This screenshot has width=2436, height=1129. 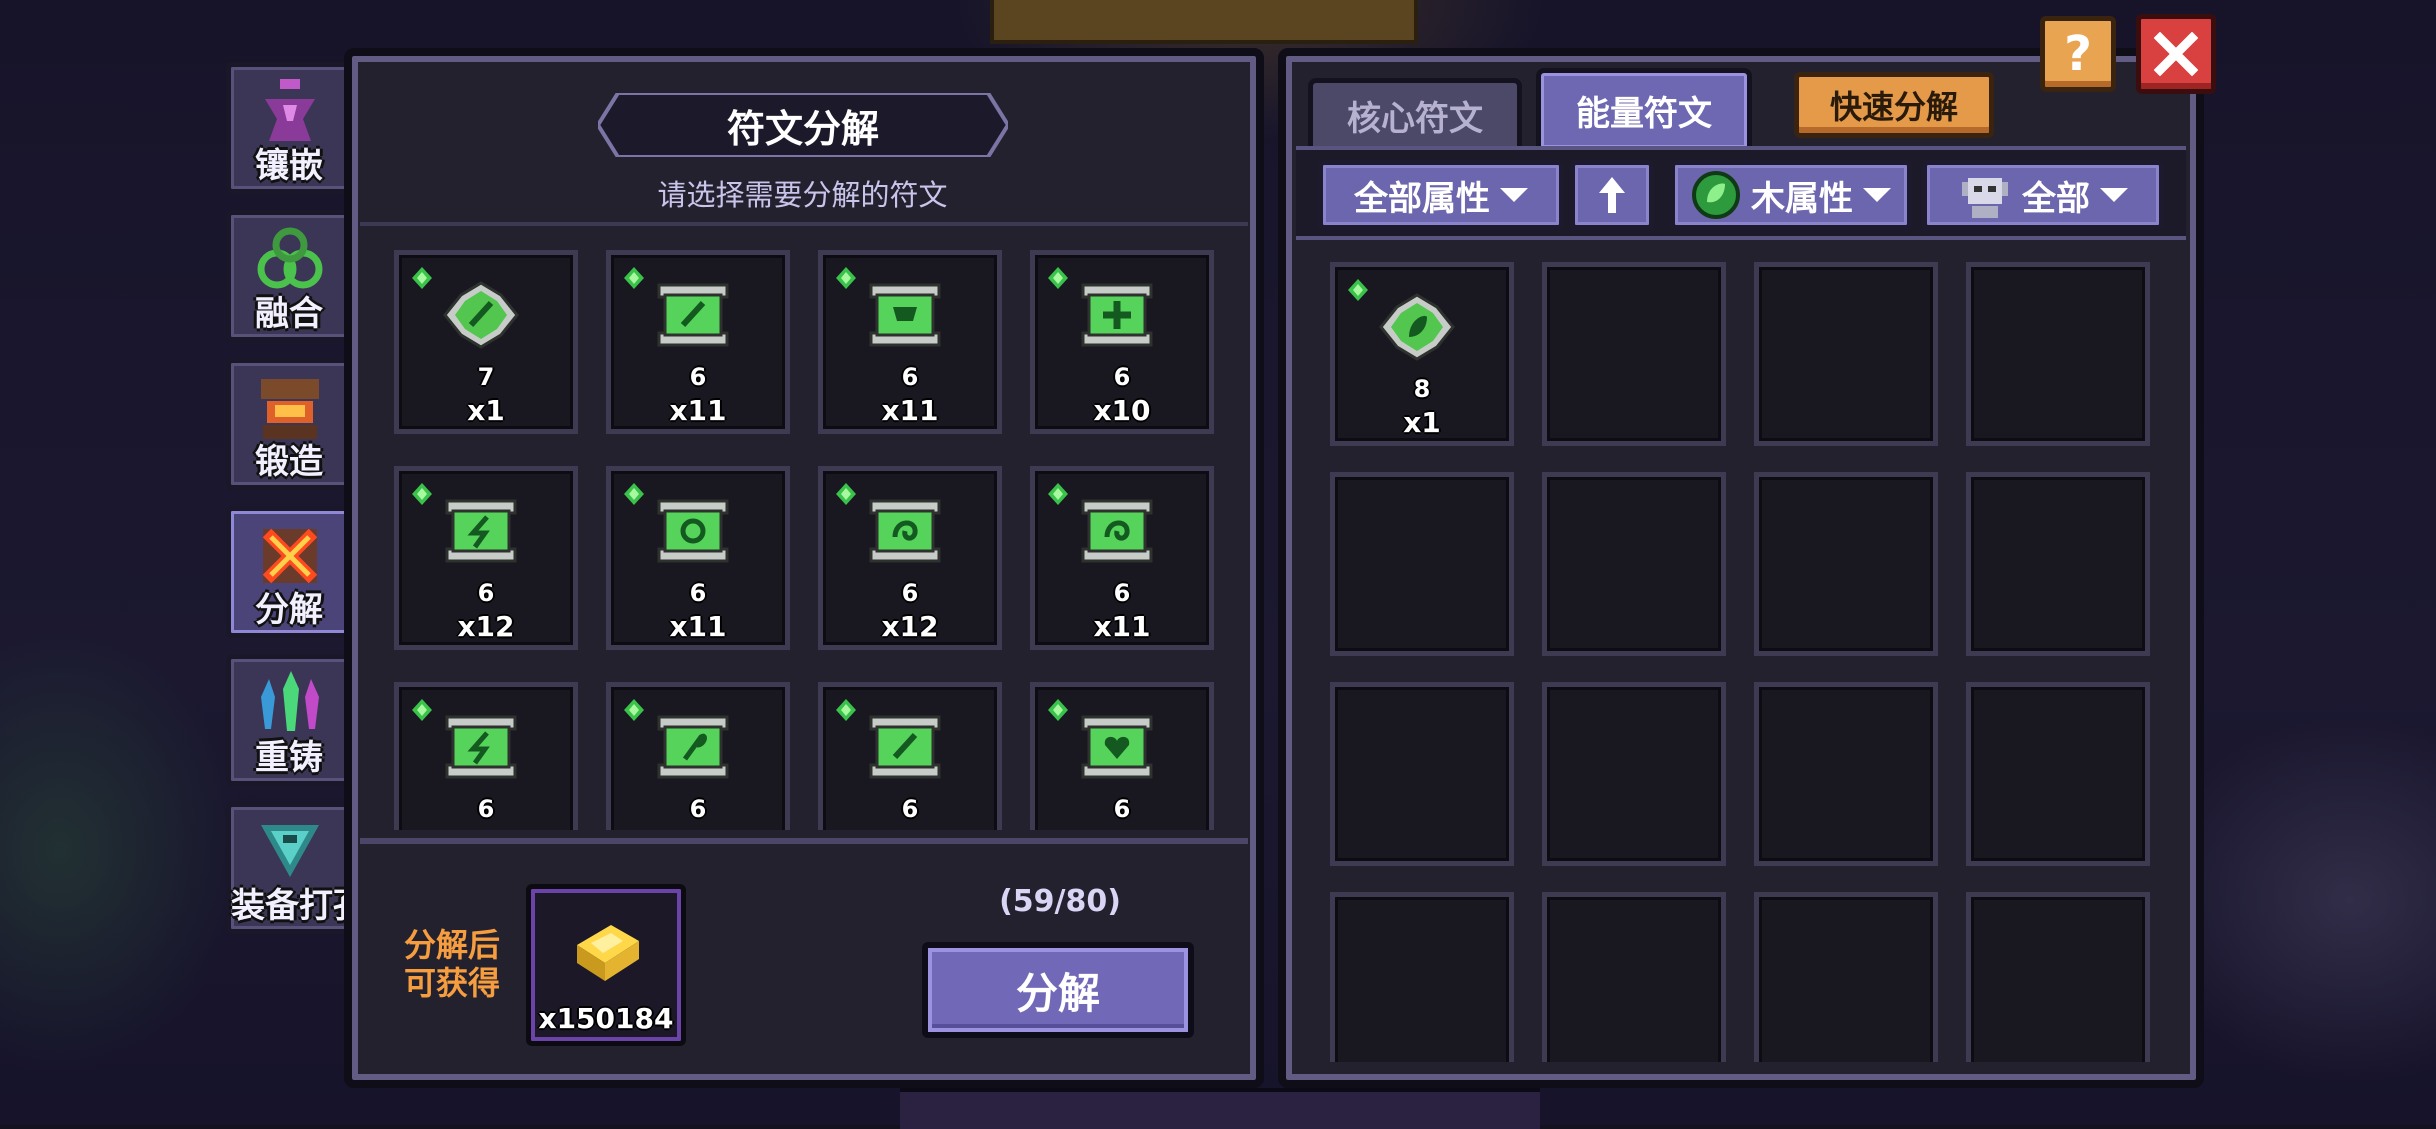 I want to click on sort-order-button, so click(x=1612, y=195).